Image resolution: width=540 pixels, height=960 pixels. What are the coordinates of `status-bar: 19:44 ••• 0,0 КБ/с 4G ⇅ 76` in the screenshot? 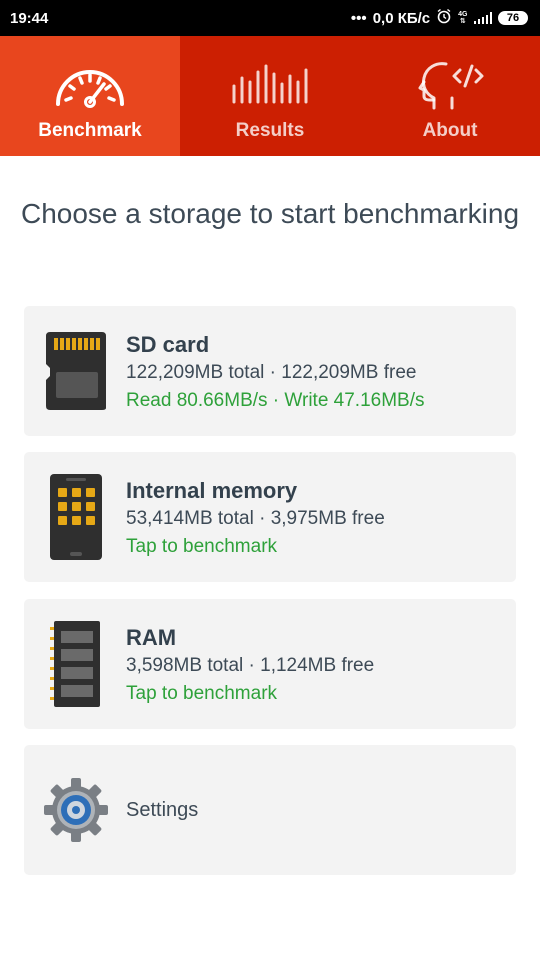 It's located at (270, 18).